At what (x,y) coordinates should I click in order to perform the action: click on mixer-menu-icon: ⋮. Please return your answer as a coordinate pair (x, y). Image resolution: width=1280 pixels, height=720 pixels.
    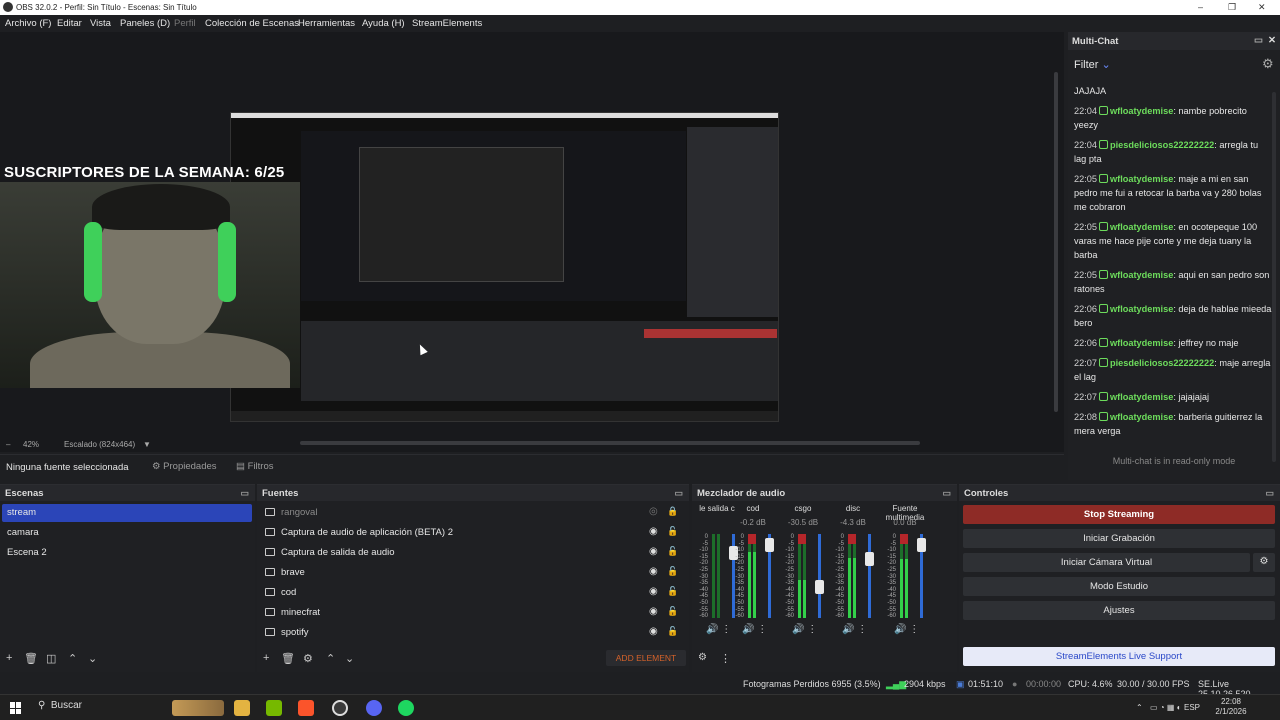
    Looking at the image, I should click on (725, 658).